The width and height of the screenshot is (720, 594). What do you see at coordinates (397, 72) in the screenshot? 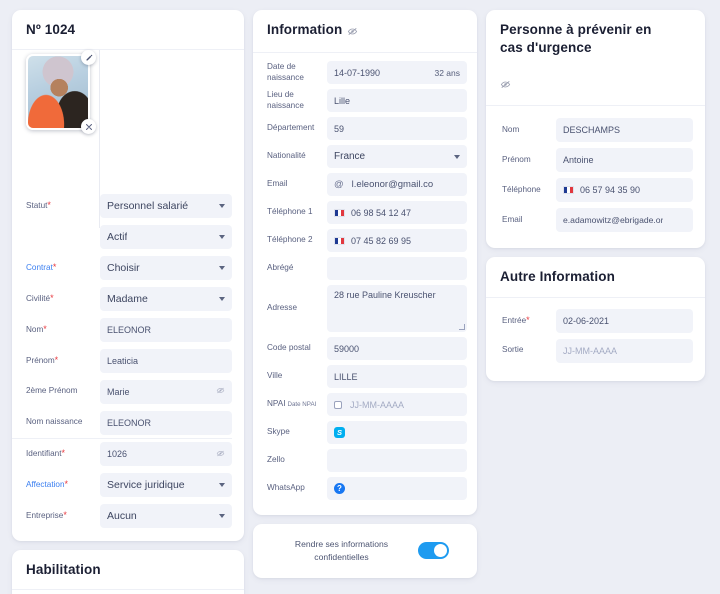
I see `input-date-naissance: 14-07-1990 32 ans` at bounding box center [397, 72].